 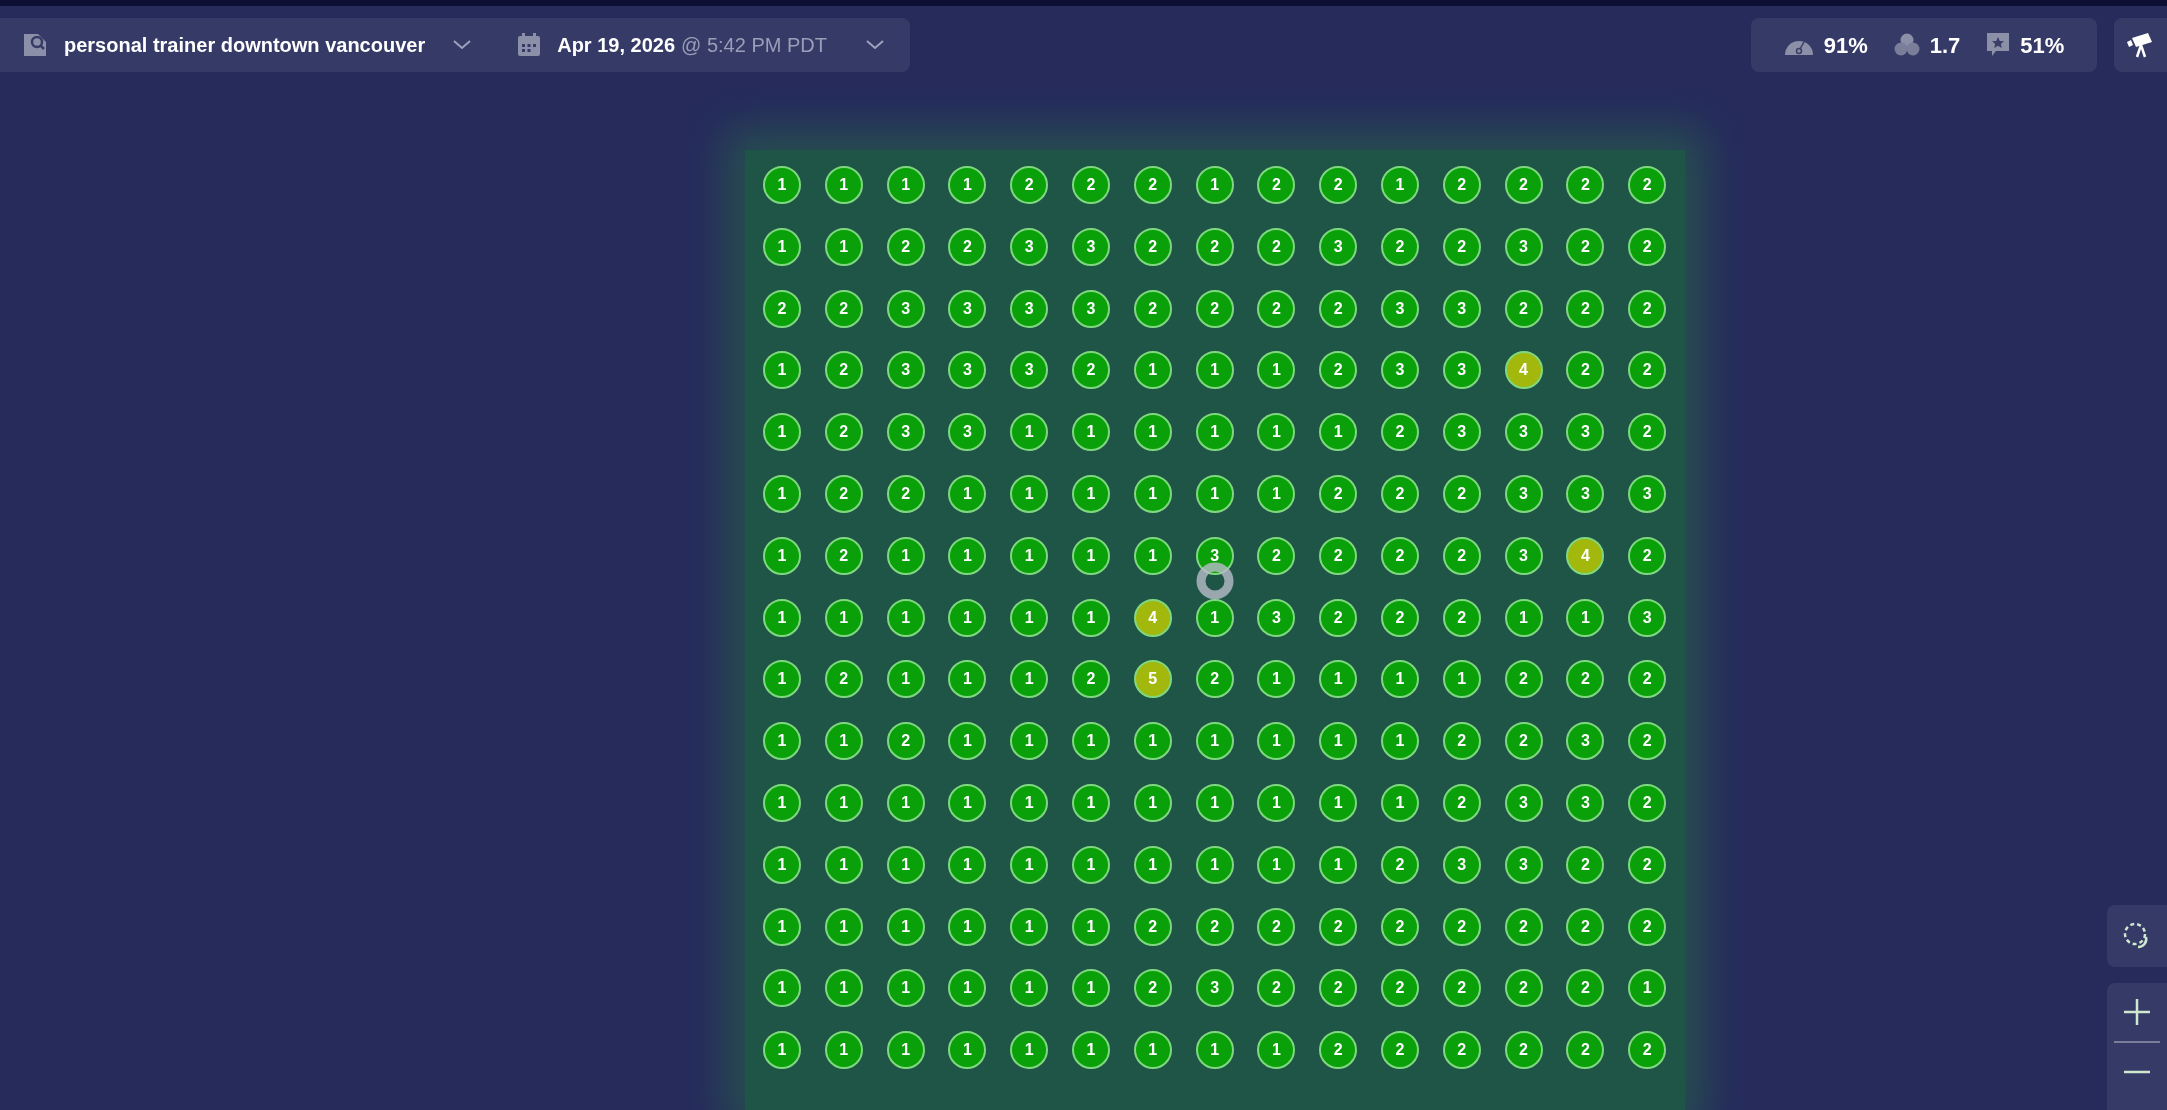 What do you see at coordinates (2137, 1072) in the screenshot?
I see `minus-icon` at bounding box center [2137, 1072].